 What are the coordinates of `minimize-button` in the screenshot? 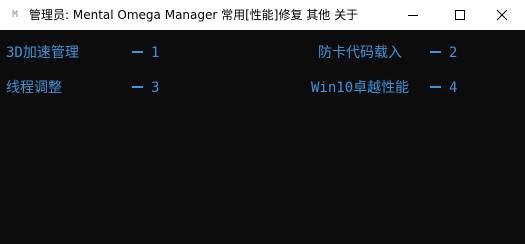 It's located at (413, 15).